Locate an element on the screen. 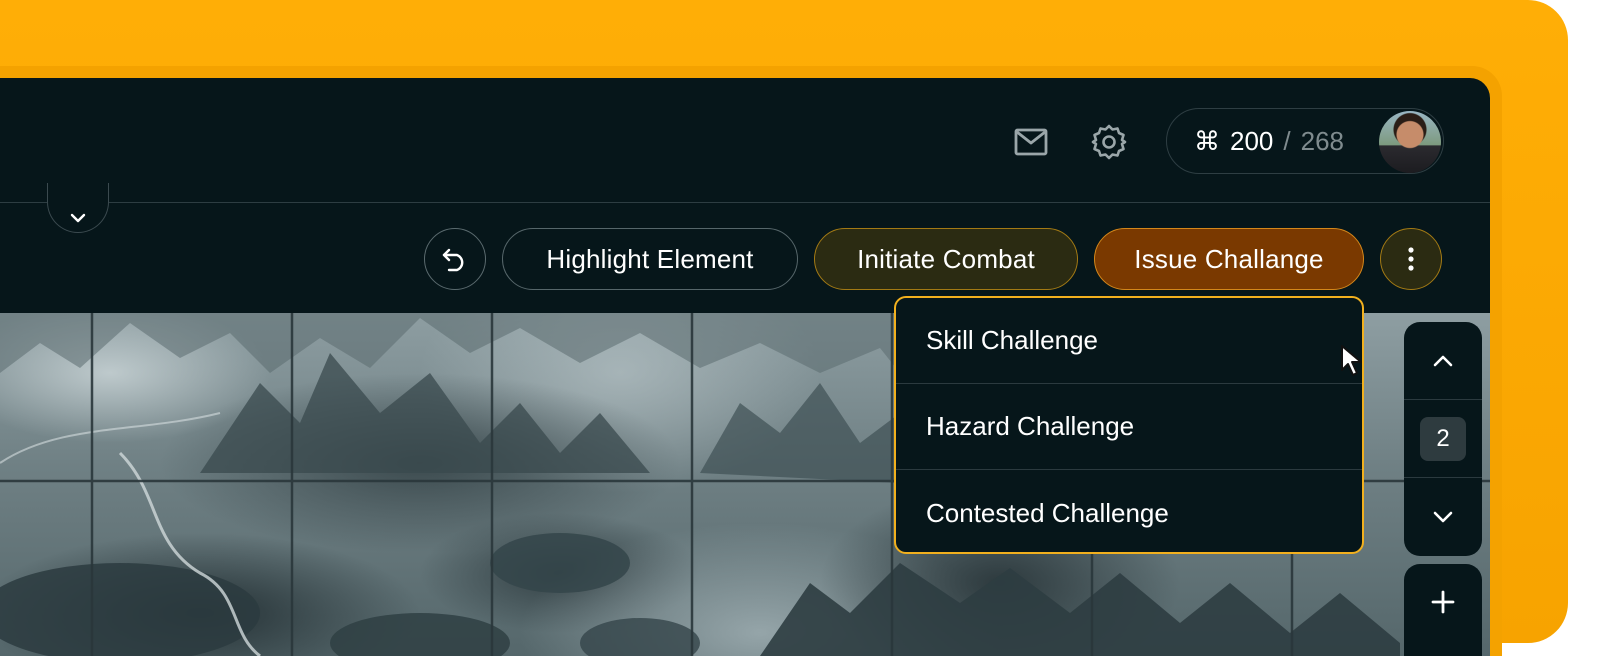  chevron-up-icon is located at coordinates (1443, 360).